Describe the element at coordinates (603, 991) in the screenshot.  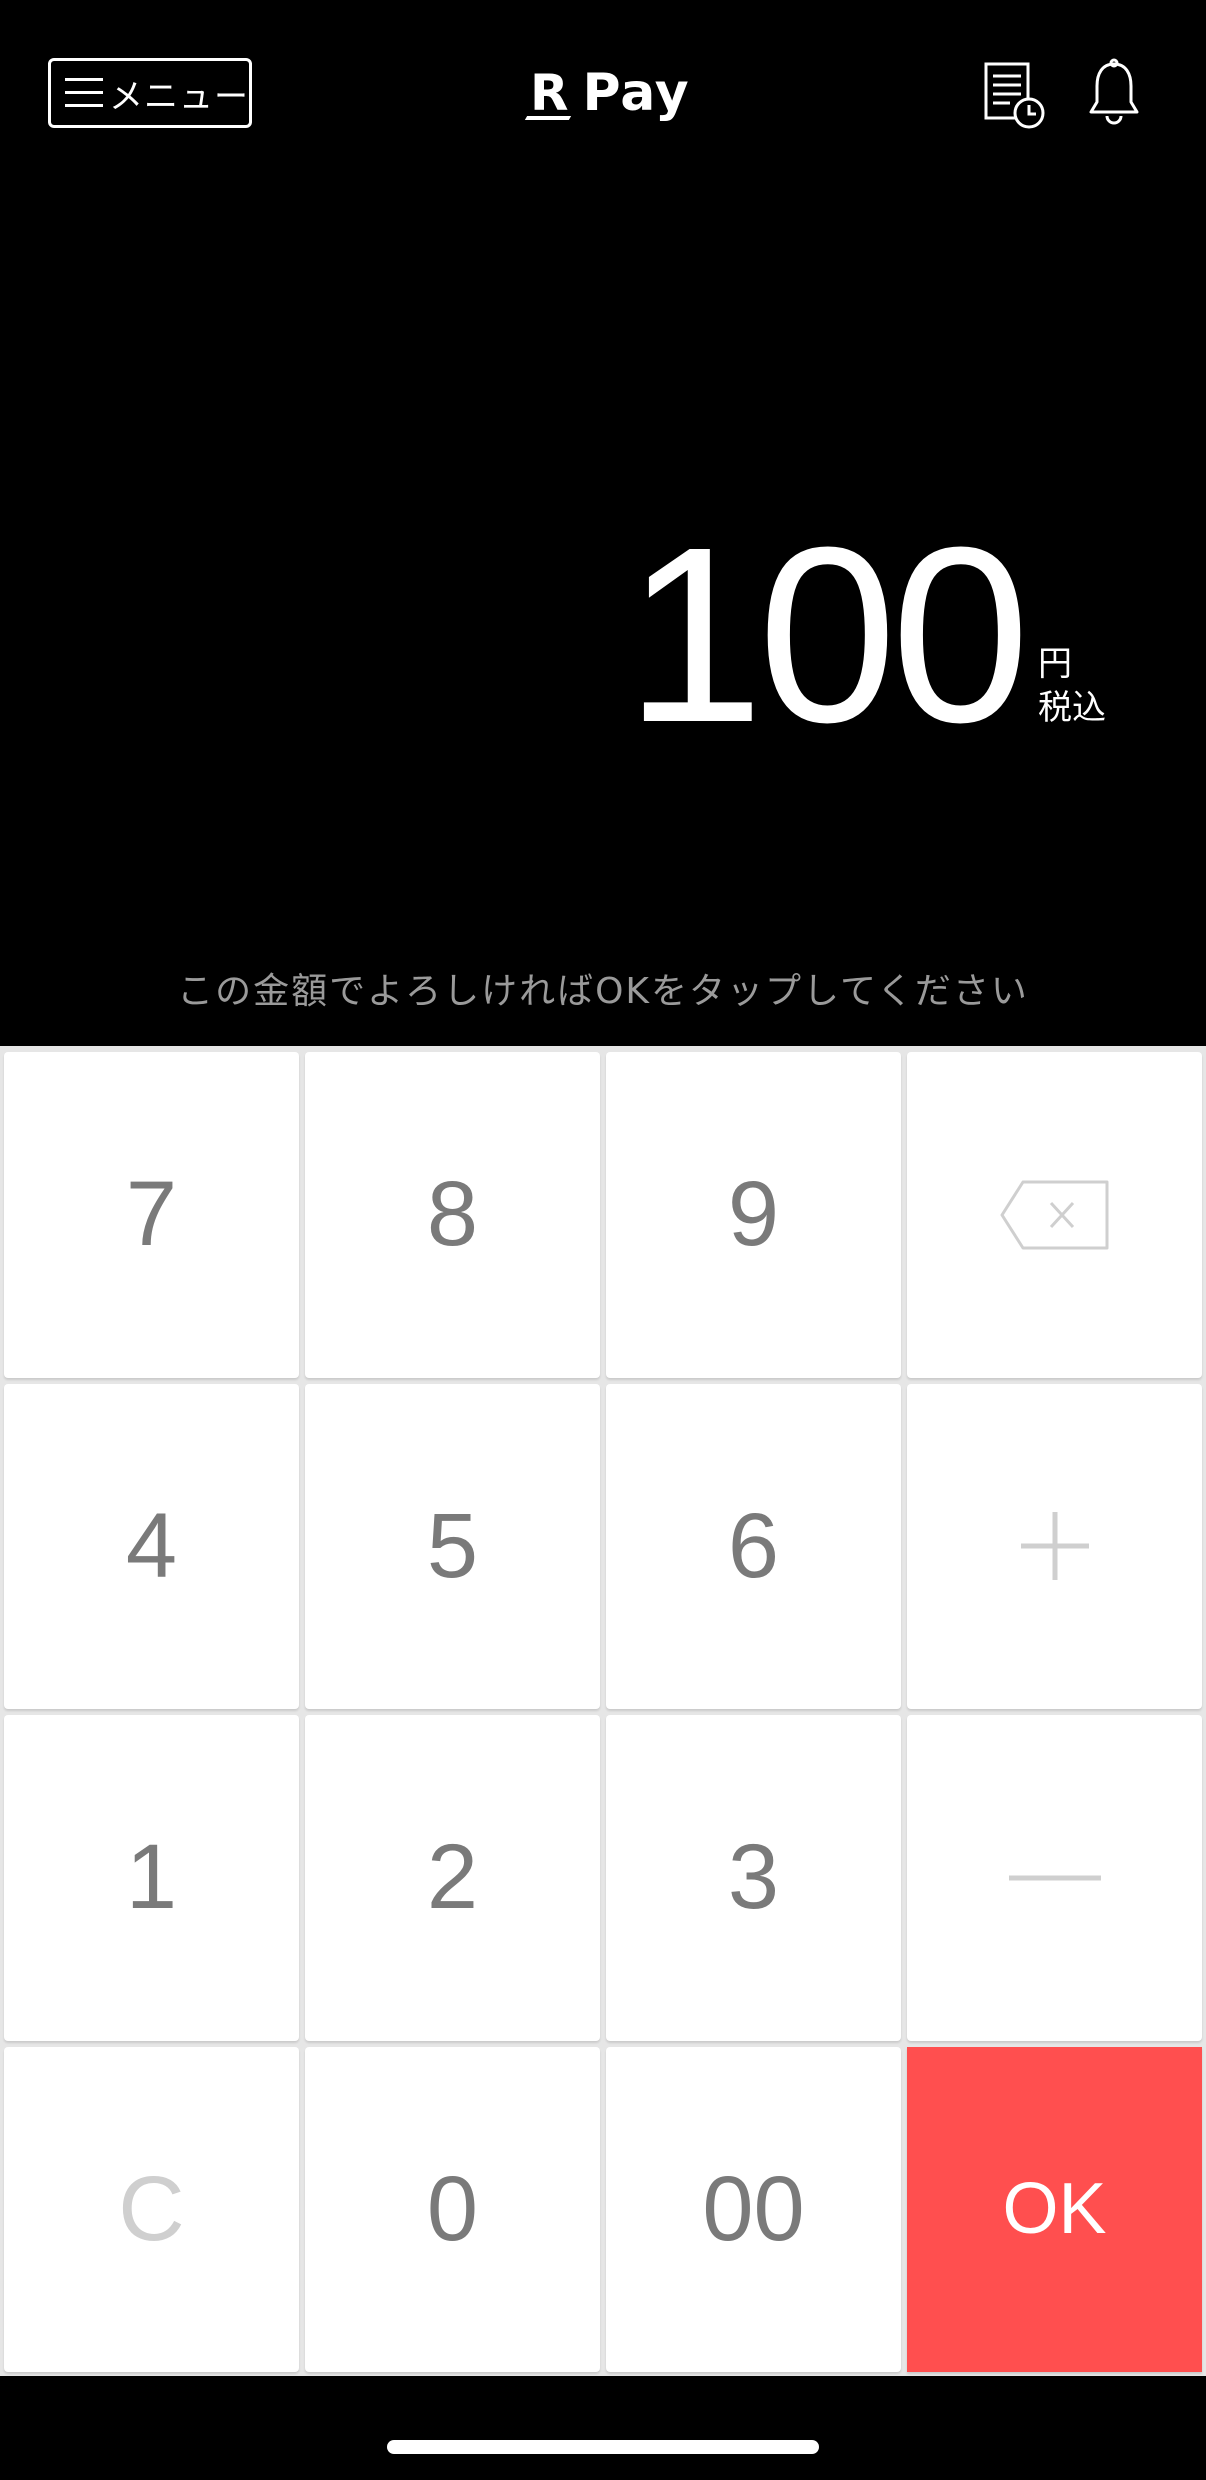
I see `instruction-text: この金額でよろしければOKをタップしてください` at that location.